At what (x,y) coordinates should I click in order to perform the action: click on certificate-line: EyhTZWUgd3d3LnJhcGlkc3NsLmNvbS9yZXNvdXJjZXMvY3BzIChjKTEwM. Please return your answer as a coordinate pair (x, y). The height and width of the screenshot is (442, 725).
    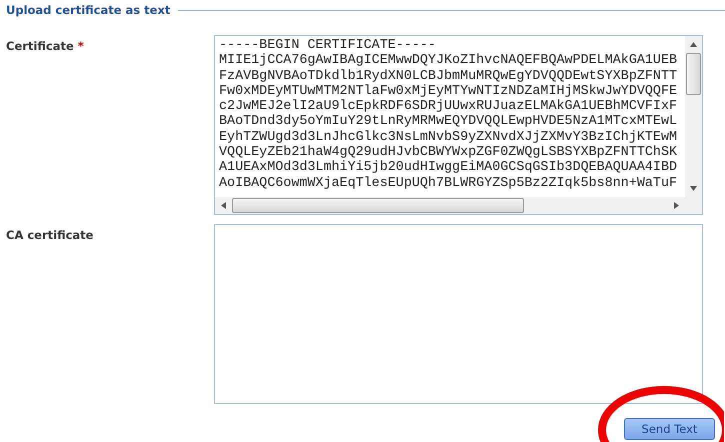
    Looking at the image, I should click on (448, 137).